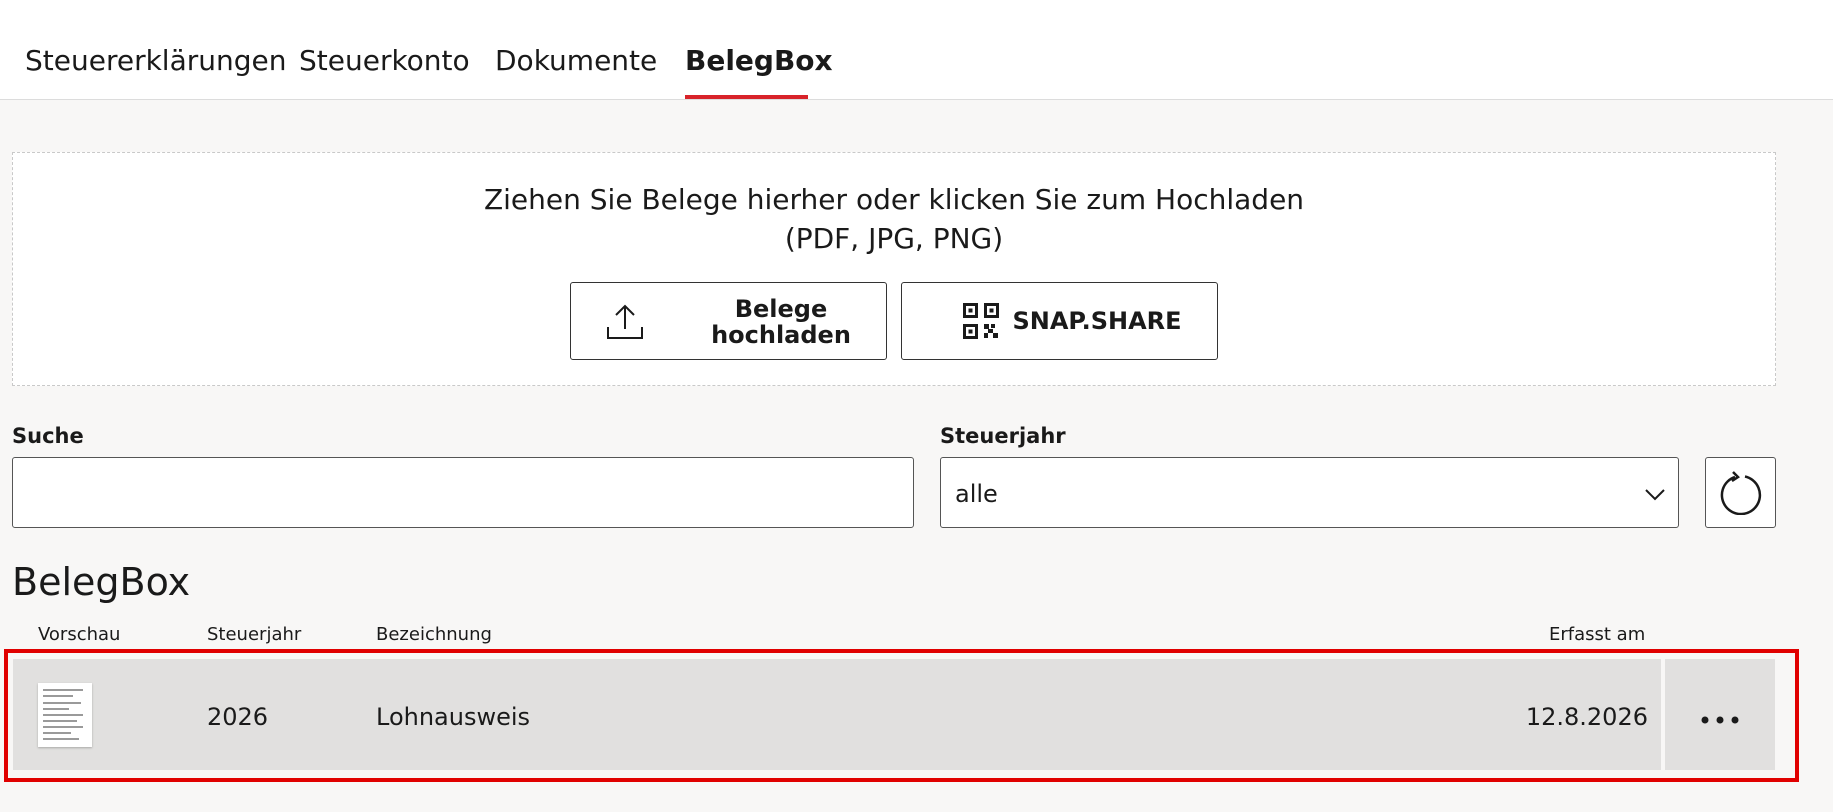  I want to click on tax-year-label: Steuerjahr, so click(1003, 436).